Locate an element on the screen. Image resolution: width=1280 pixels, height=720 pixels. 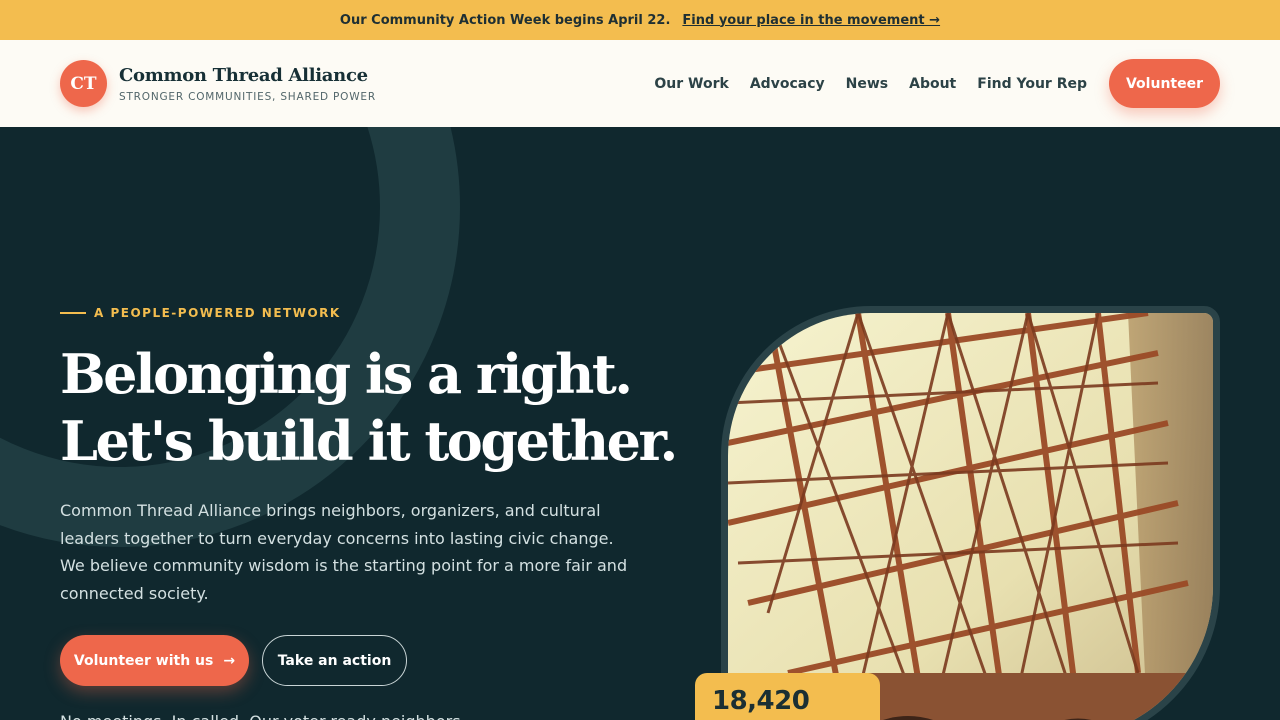
hero-eyebrow: A PEOPLE-POWERED NETWORK is located at coordinates (200, 313).